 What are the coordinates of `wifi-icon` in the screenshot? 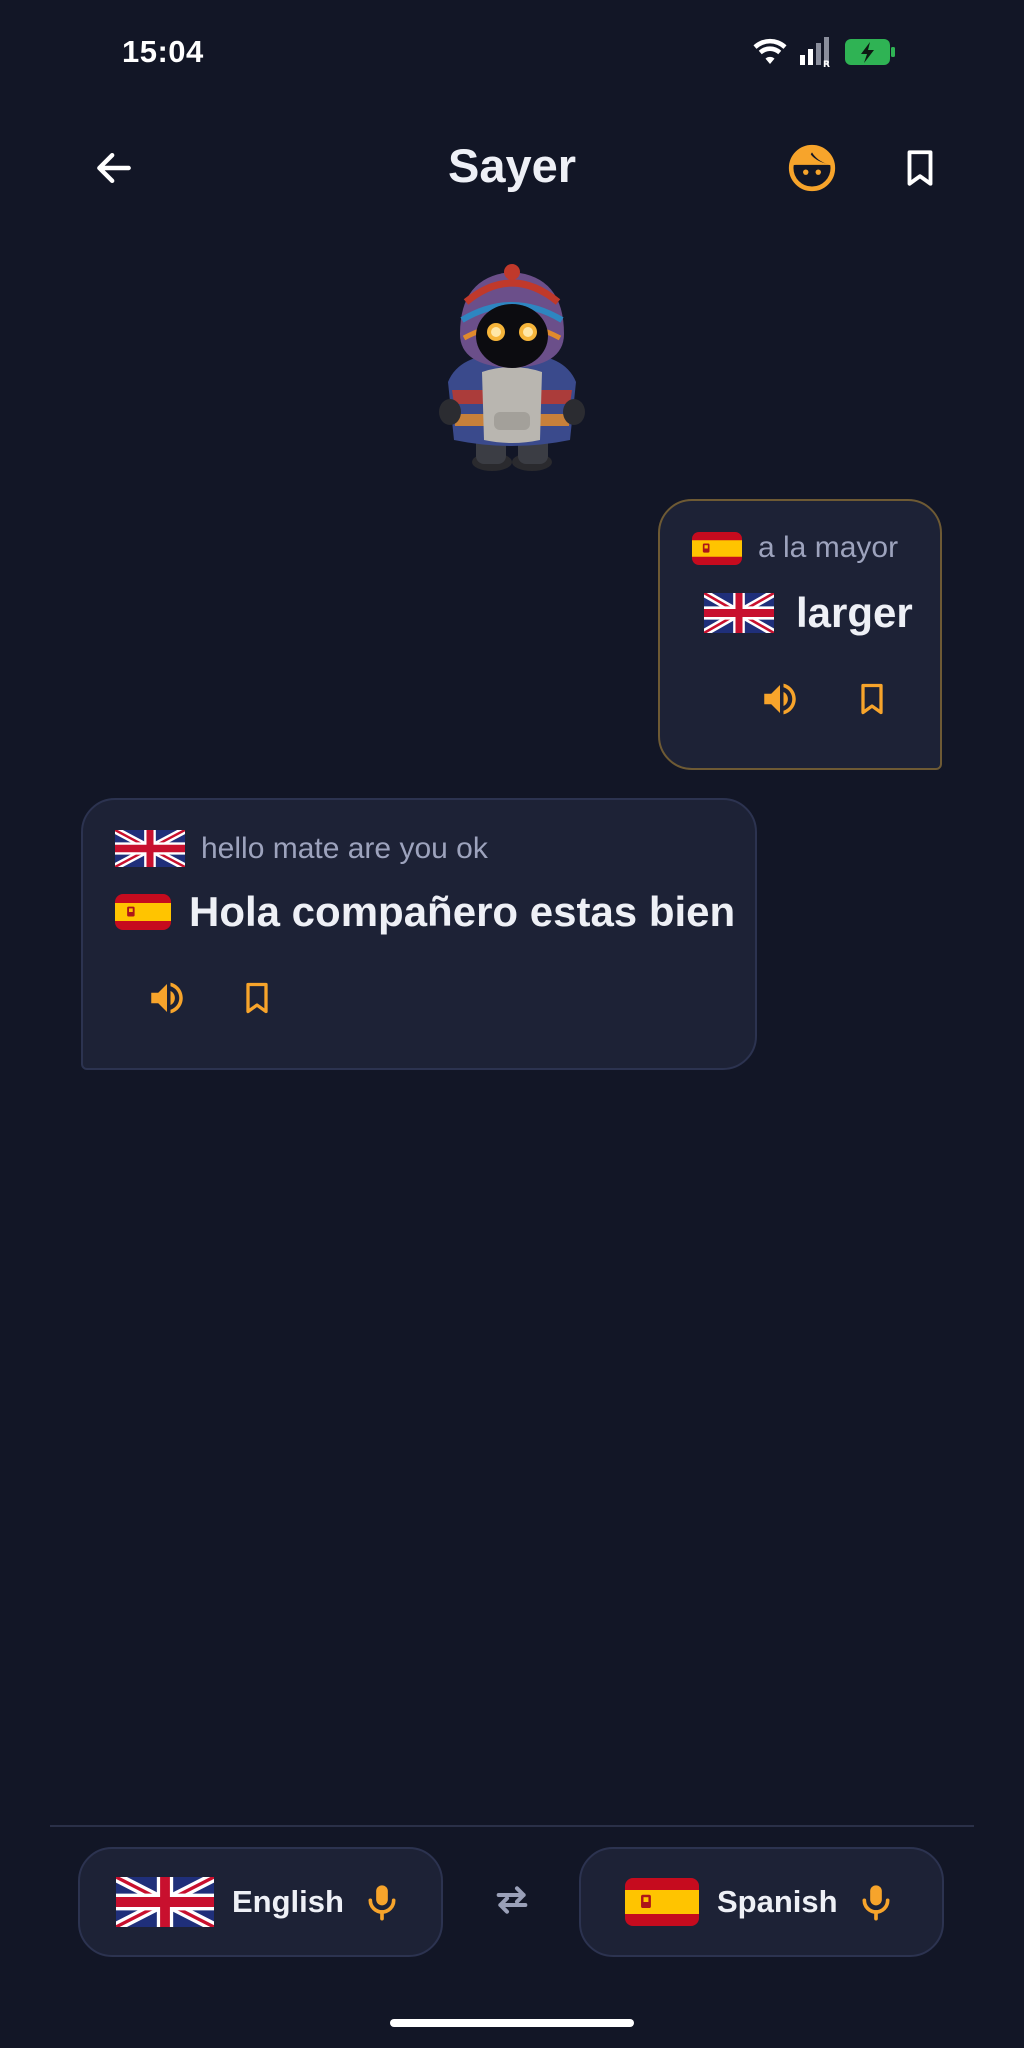 It's located at (770, 54).